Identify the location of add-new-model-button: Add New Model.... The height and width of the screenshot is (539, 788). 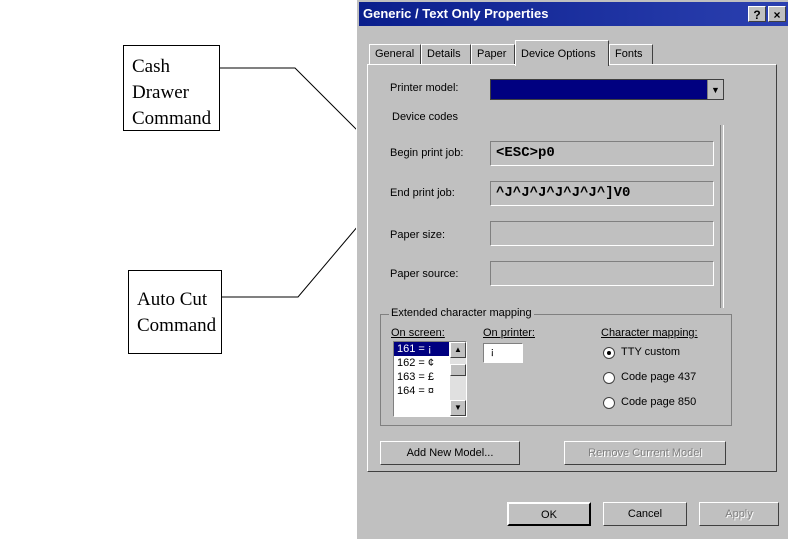
(450, 453).